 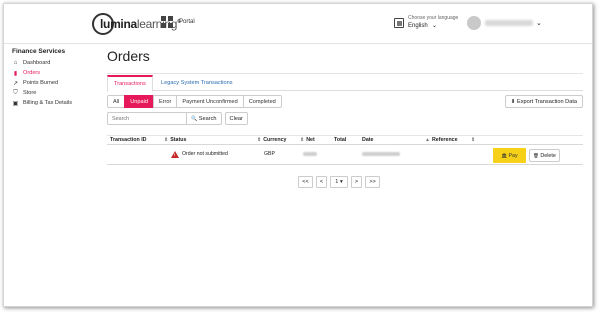 I want to click on search-button-label: Search, so click(x=207, y=119).